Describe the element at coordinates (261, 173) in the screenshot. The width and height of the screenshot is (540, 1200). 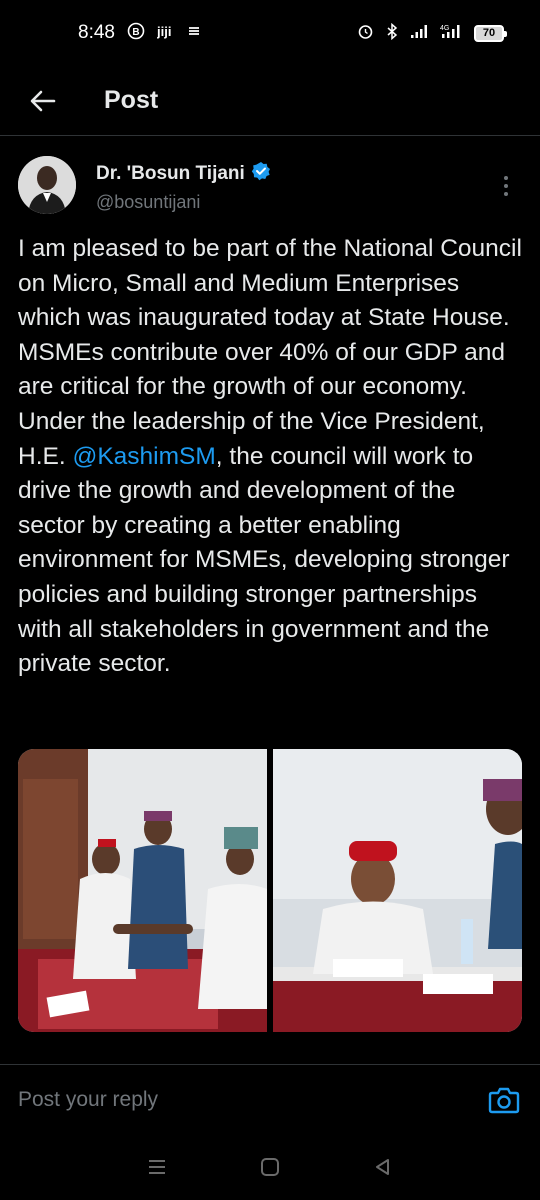
I see `verified-badge-icon` at that location.